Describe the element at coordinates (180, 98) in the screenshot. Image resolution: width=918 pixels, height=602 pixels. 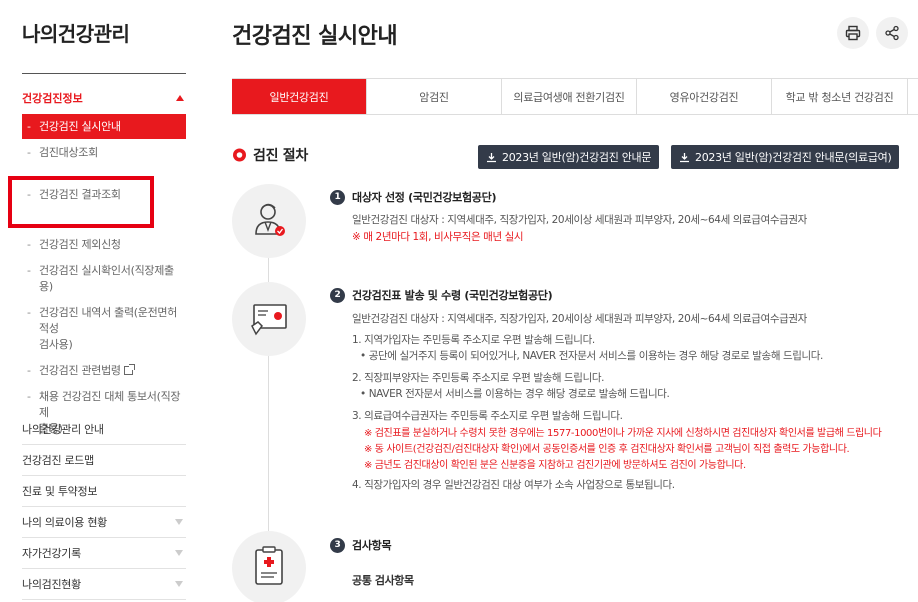
I see `chevron-up-icon` at that location.